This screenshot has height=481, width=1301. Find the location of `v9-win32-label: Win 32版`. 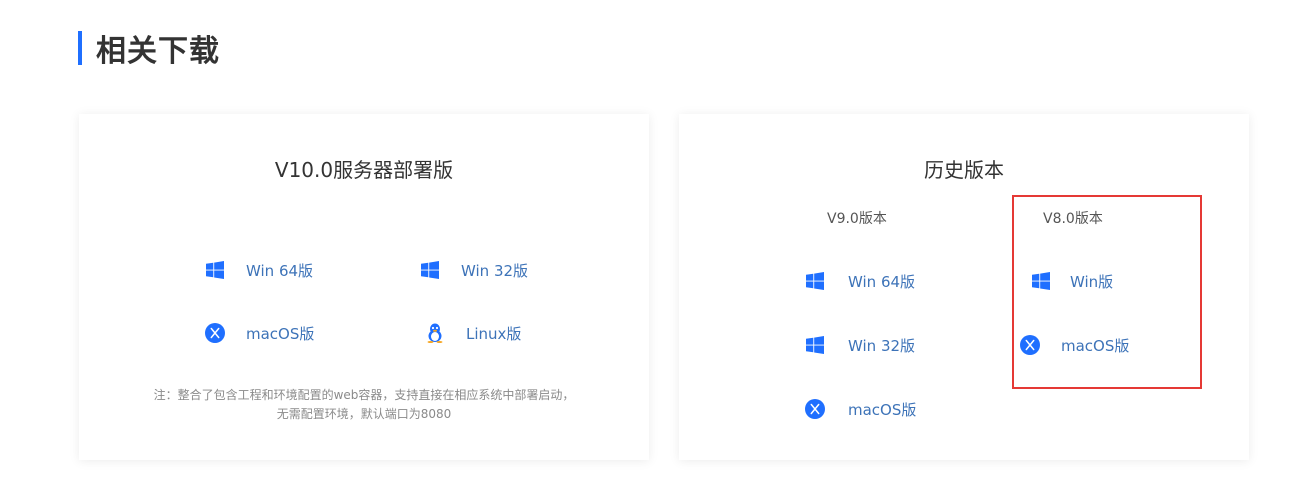

v9-win32-label: Win 32版 is located at coordinates (882, 345).